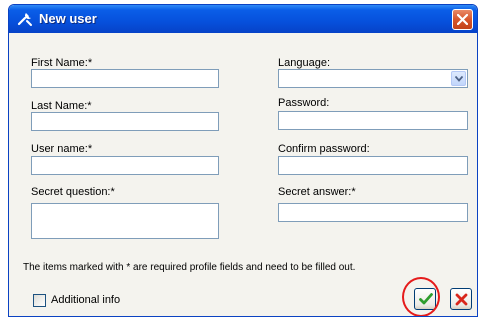 This screenshot has height=323, width=481. I want to click on secret-answer-label: Secret answer:*, so click(317, 192).